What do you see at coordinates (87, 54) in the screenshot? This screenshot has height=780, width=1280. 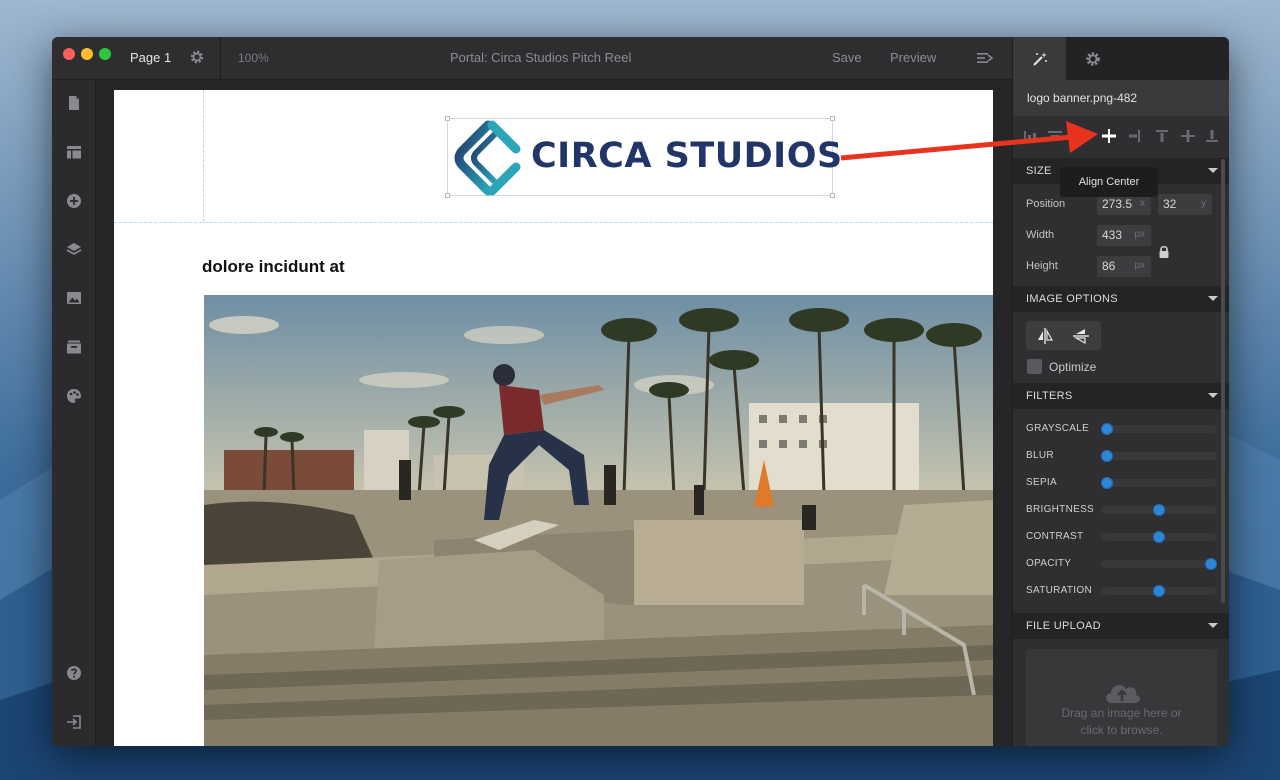 I see `minimize-window-button` at bounding box center [87, 54].